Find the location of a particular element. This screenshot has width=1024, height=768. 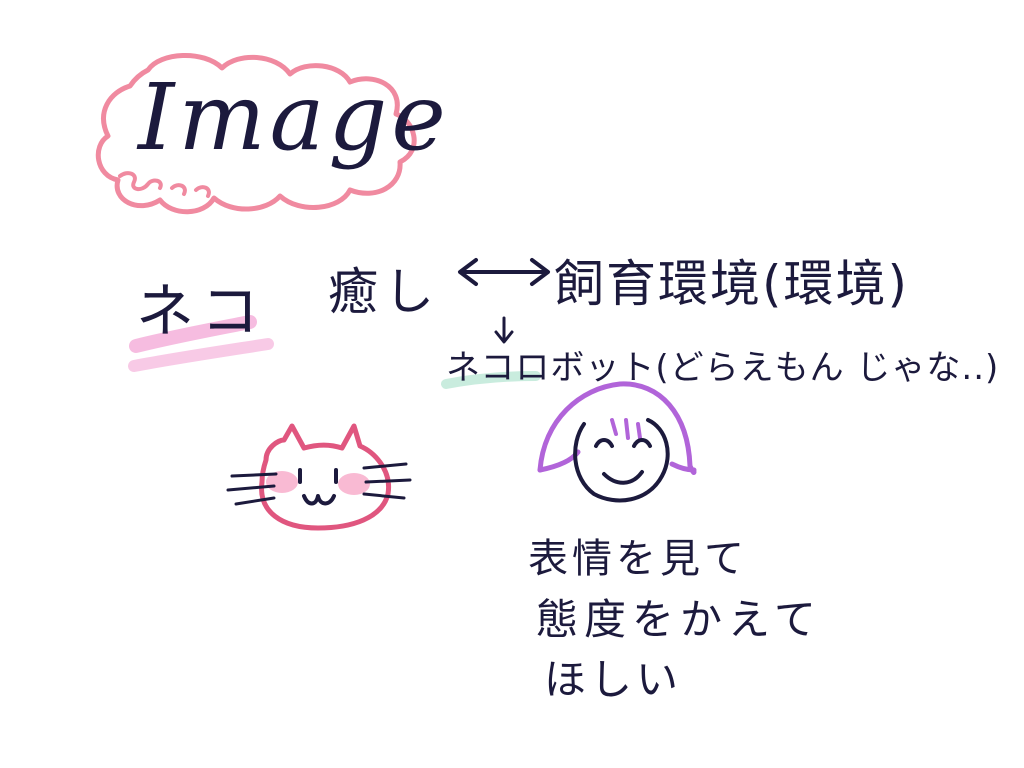

face-note-line-3: ほしい is located at coordinates (613, 679).